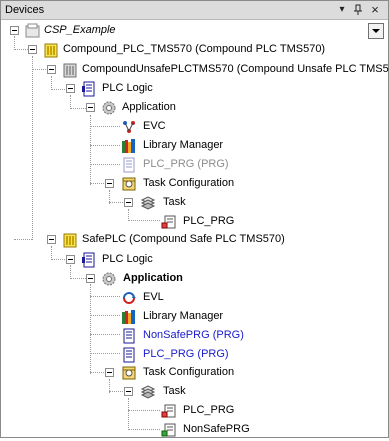 This screenshot has height=441, width=389. I want to click on plc-device-icon, so click(51, 50).